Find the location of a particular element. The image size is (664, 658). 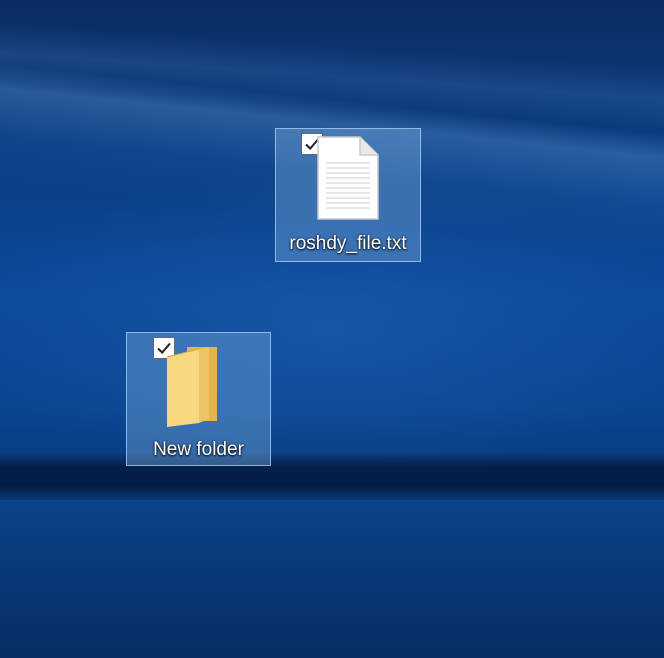

desktop-icon-text-file: roshdy_file.txt is located at coordinates (348, 195).